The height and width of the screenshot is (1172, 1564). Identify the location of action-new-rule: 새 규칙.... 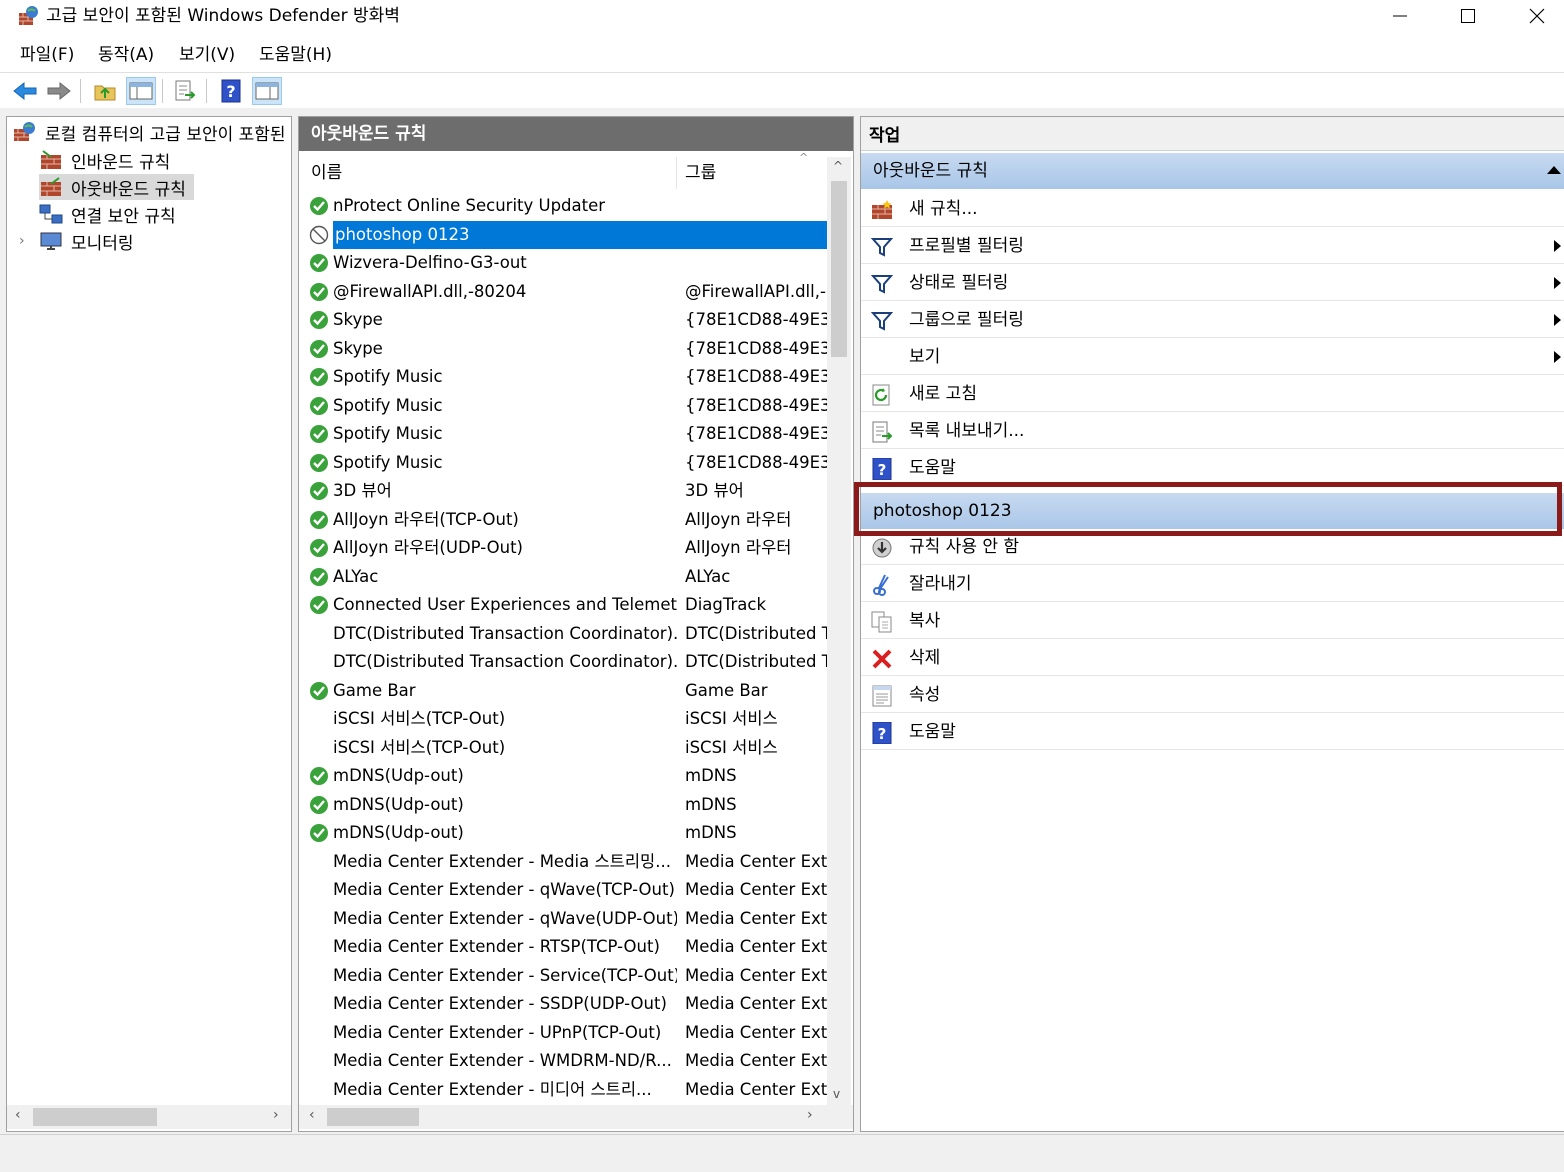
(1212, 209).